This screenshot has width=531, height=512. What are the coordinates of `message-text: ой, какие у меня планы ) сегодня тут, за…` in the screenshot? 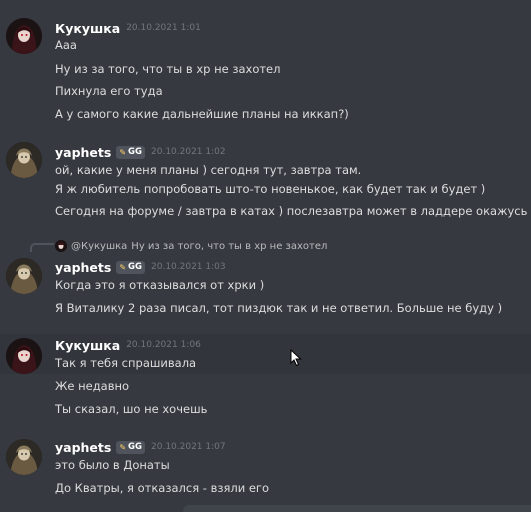 It's located at (208, 170).